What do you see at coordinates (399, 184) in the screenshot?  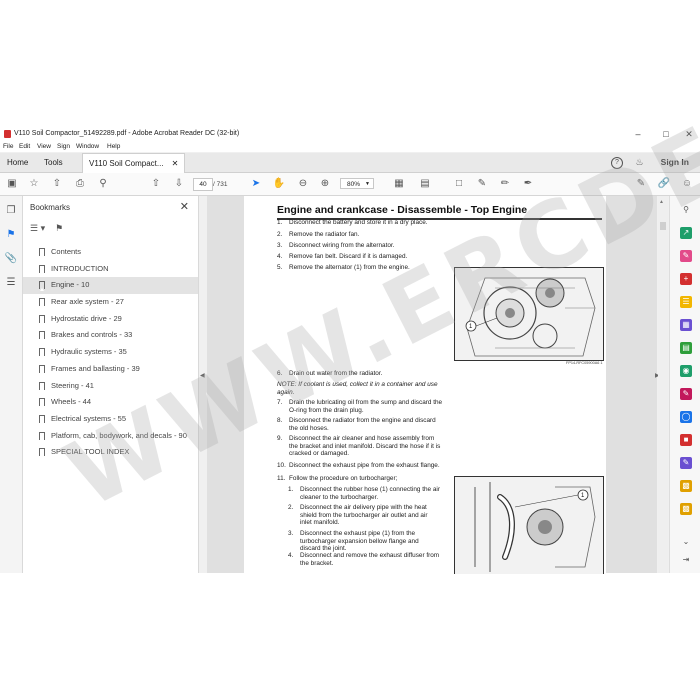 I see `fit-page-icon: ▦` at bounding box center [399, 184].